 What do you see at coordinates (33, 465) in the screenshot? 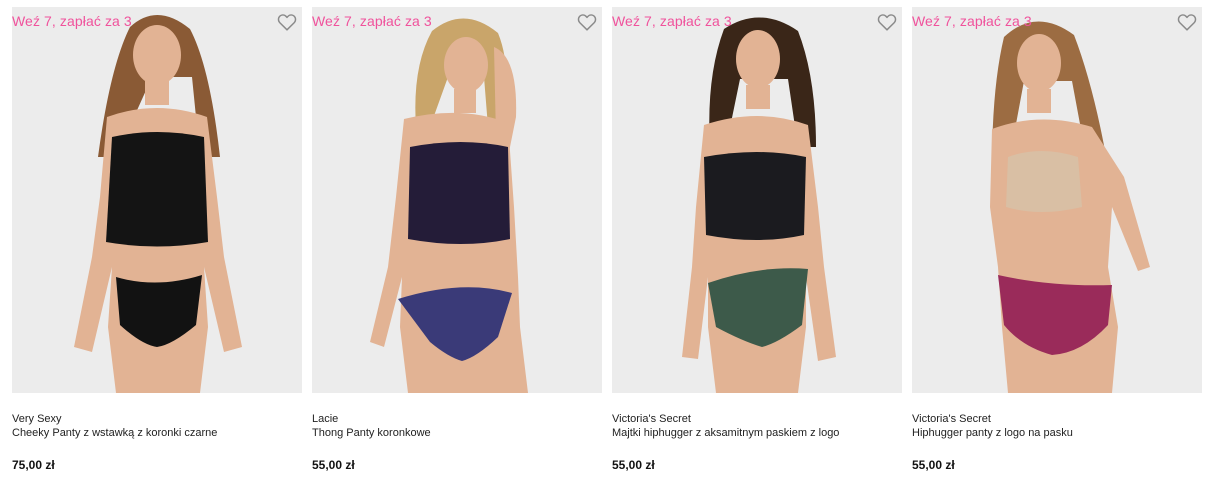
I see `product-price: 75,00 zł` at bounding box center [33, 465].